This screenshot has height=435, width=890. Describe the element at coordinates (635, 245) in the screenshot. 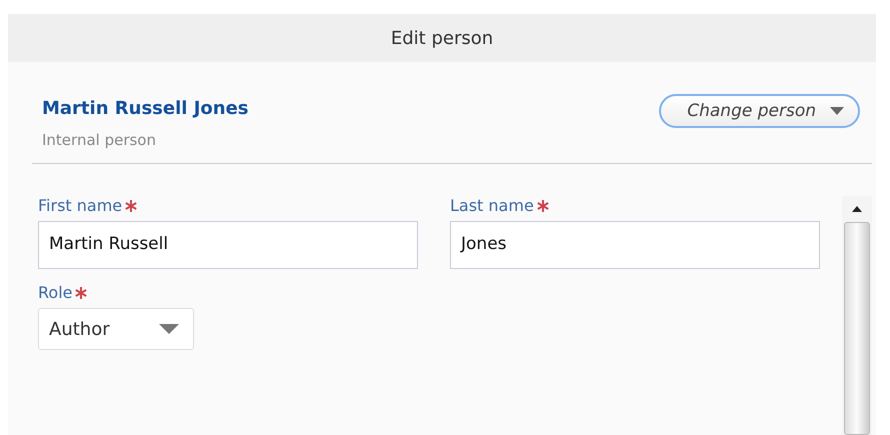

I see `text-field: Jones` at that location.